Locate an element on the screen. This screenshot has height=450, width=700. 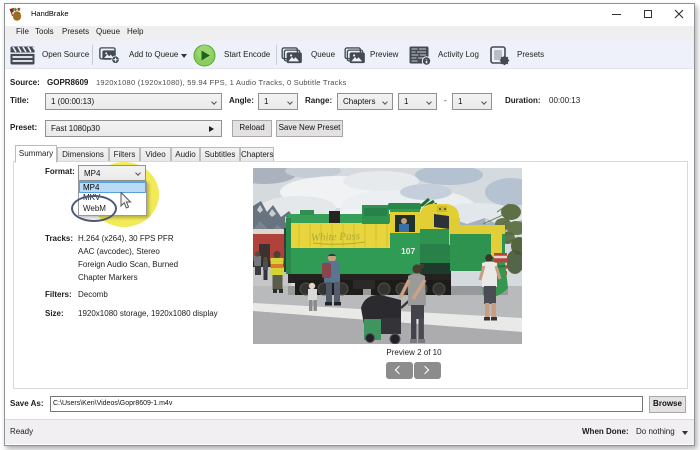
svg-text: 107 is located at coordinates (408, 251).